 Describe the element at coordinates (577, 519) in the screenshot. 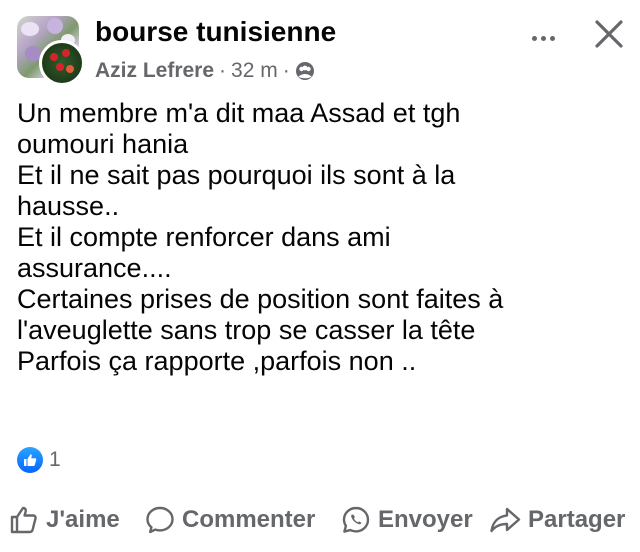

I see `share-label: Partager` at that location.